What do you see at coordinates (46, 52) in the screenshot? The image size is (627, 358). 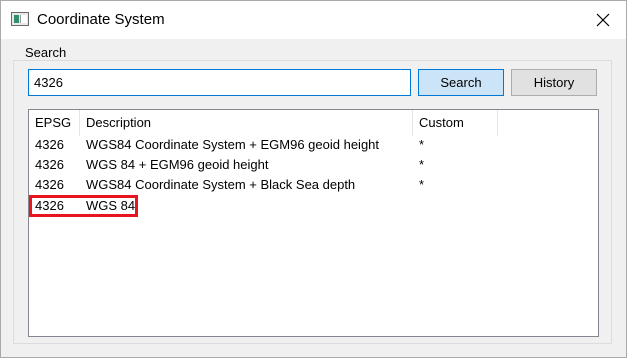 I see `search-group-label: Search` at bounding box center [46, 52].